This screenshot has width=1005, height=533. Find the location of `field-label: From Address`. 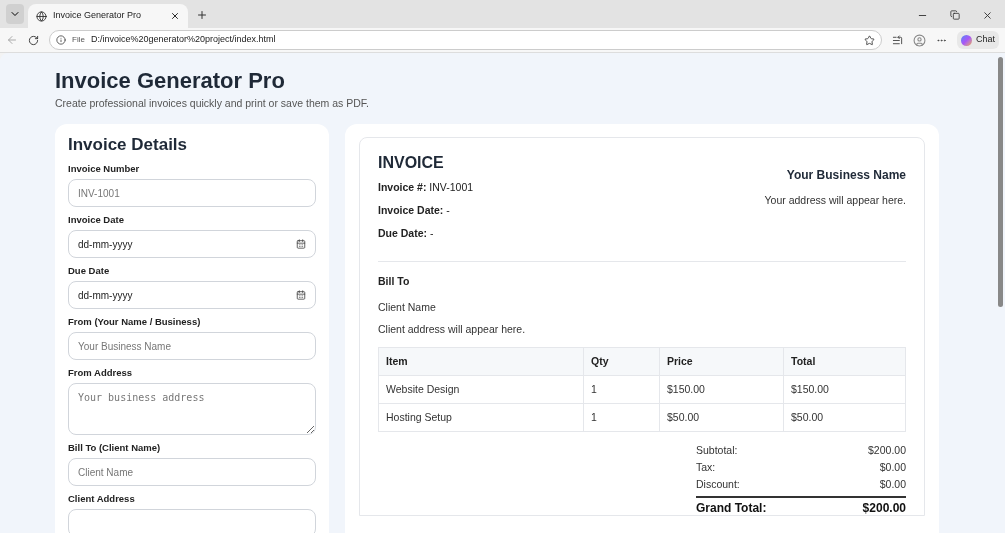

field-label: From Address is located at coordinates (101, 373).